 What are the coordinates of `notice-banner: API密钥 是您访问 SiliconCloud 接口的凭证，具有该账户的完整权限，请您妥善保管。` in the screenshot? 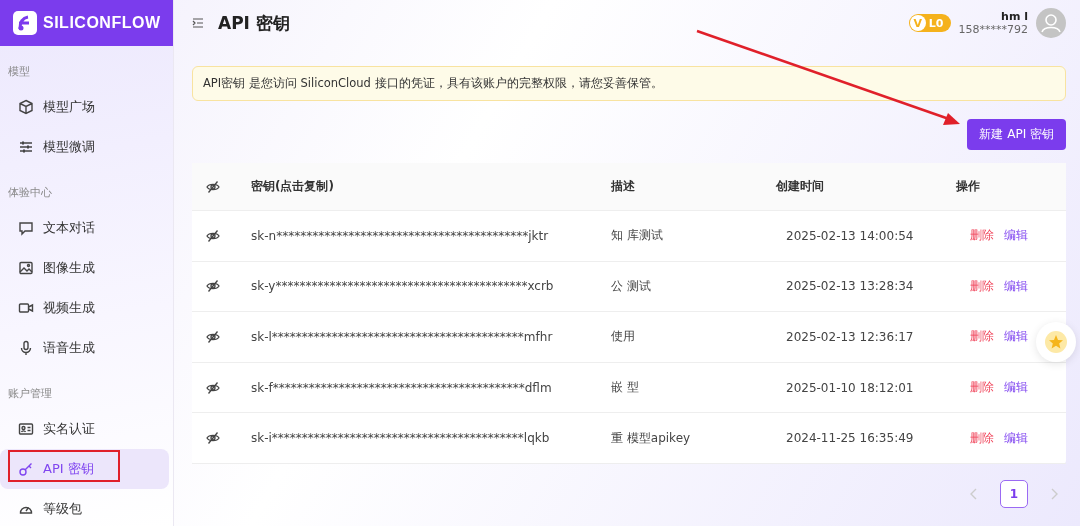 It's located at (629, 83).